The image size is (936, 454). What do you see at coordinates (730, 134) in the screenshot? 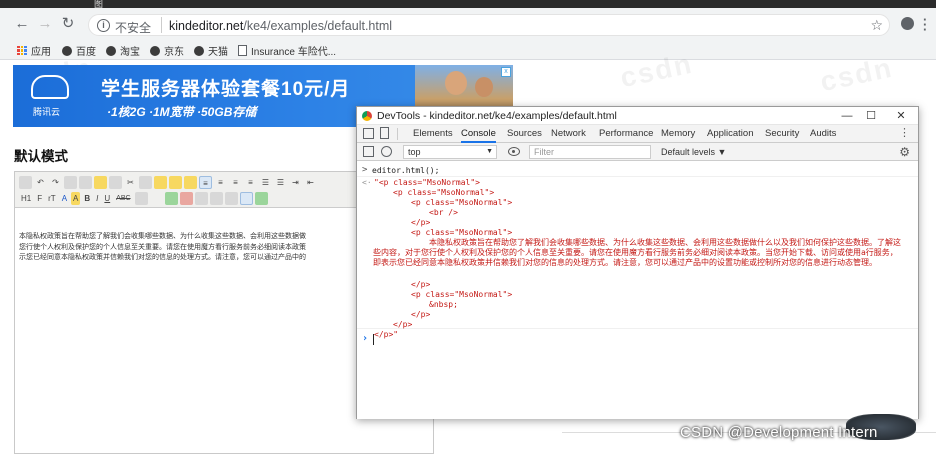
I see `tab-application: Application` at bounding box center [730, 134].